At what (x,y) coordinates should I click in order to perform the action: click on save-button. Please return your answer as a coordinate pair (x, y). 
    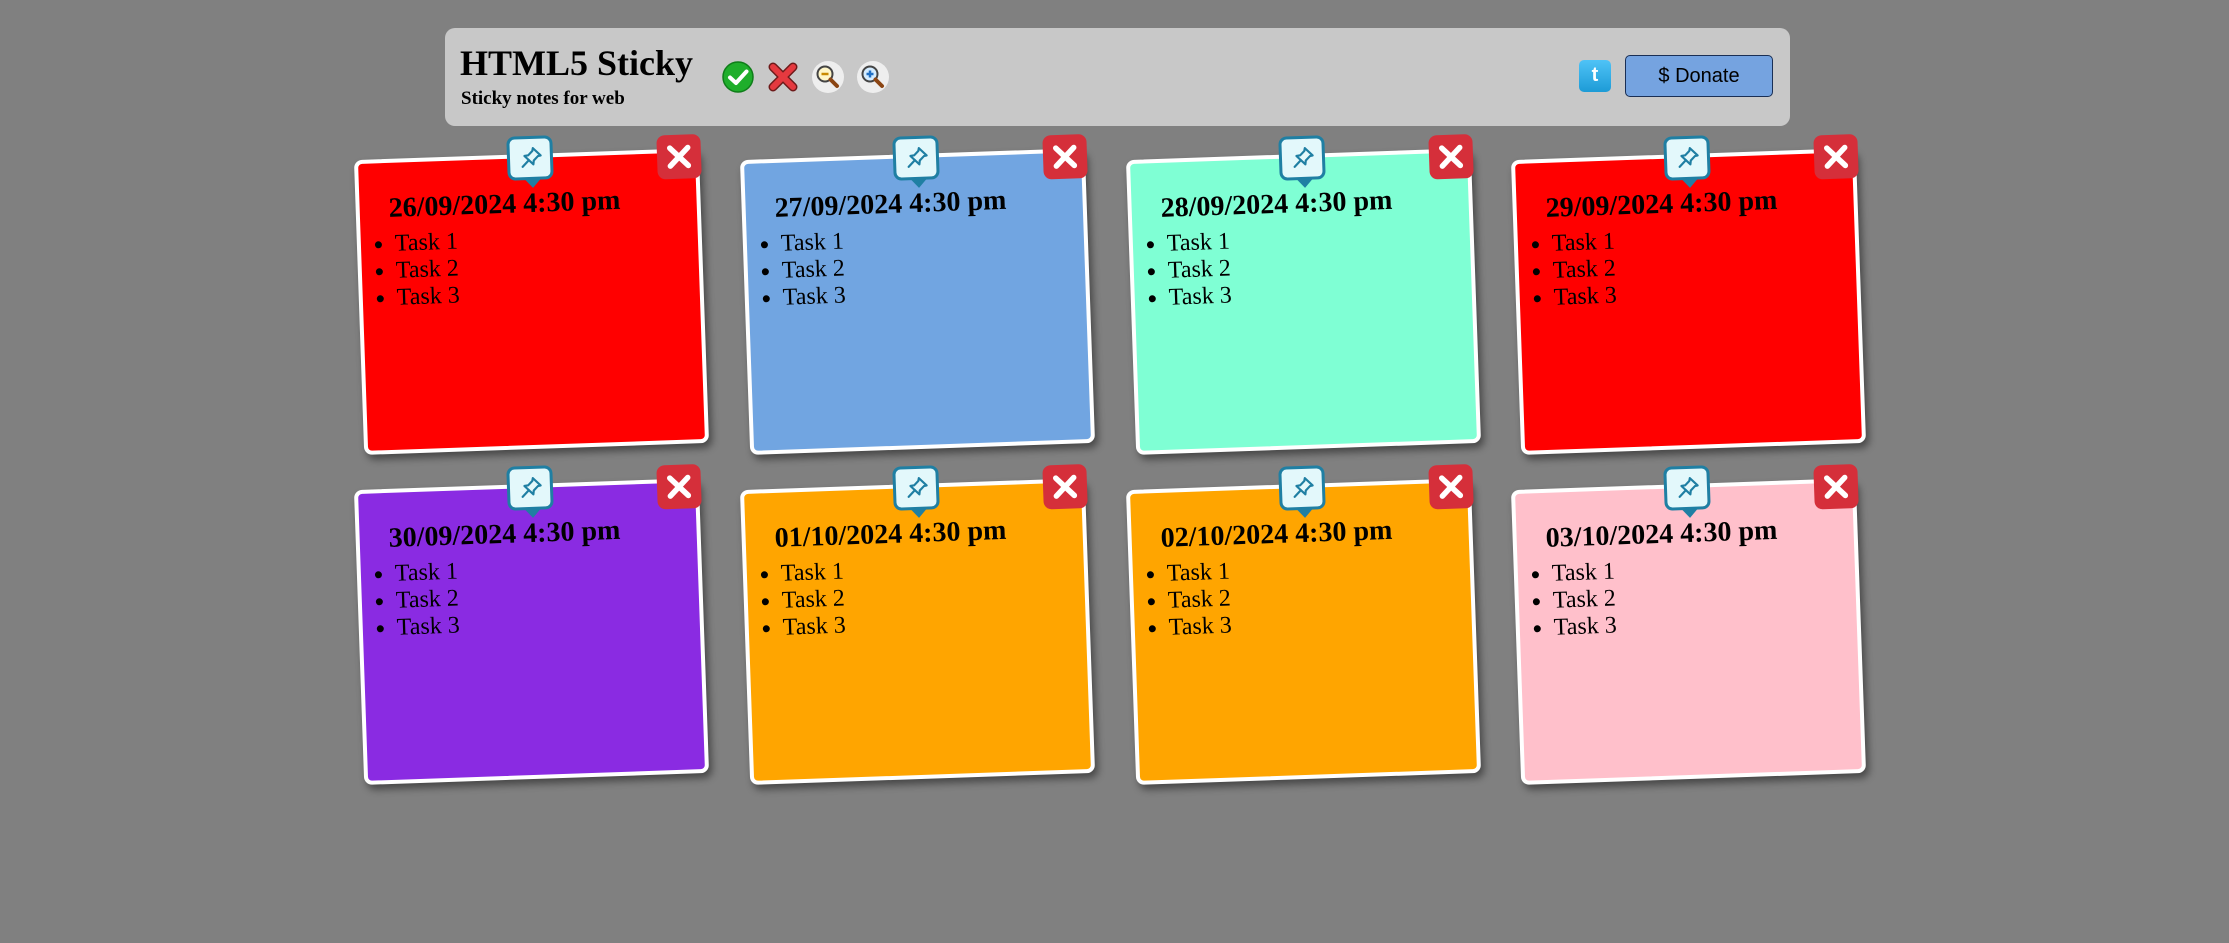
    Looking at the image, I should click on (738, 77).